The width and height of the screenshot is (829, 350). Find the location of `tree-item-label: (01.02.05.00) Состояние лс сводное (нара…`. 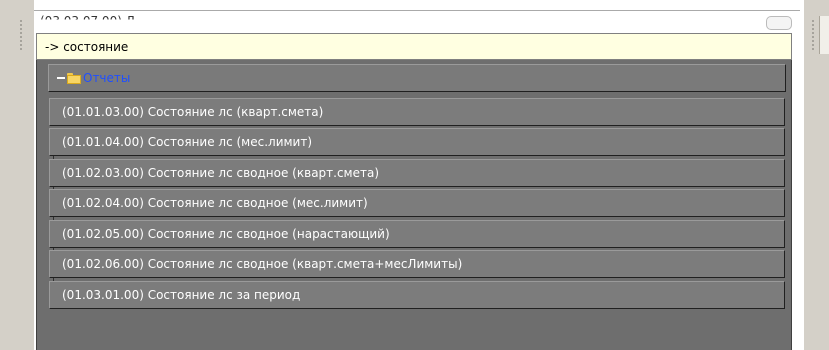

tree-item-label: (01.02.05.00) Состояние лс сводное (нара… is located at coordinates (226, 234).